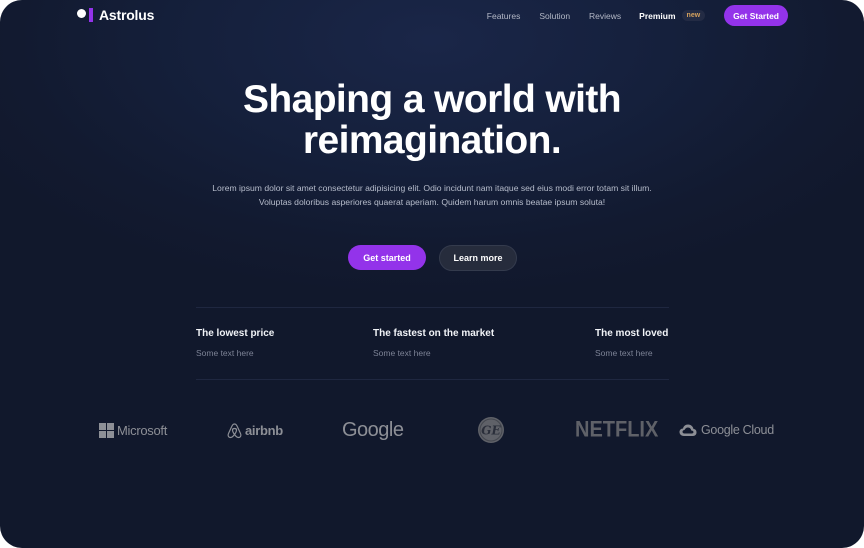 Image resolution: width=864 pixels, height=548 pixels. What do you see at coordinates (106, 430) in the screenshot?
I see `microsoft-icon` at bounding box center [106, 430].